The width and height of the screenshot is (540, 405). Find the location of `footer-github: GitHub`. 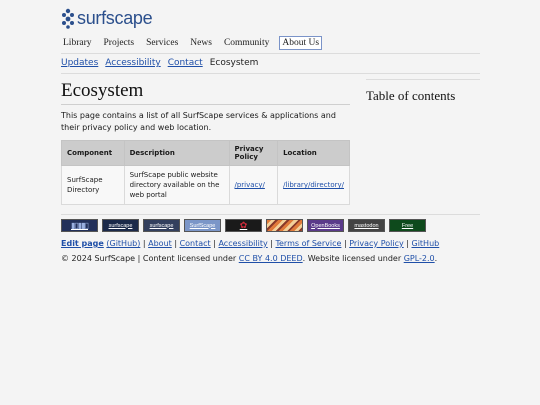

footer-github: GitHub is located at coordinates (426, 243).